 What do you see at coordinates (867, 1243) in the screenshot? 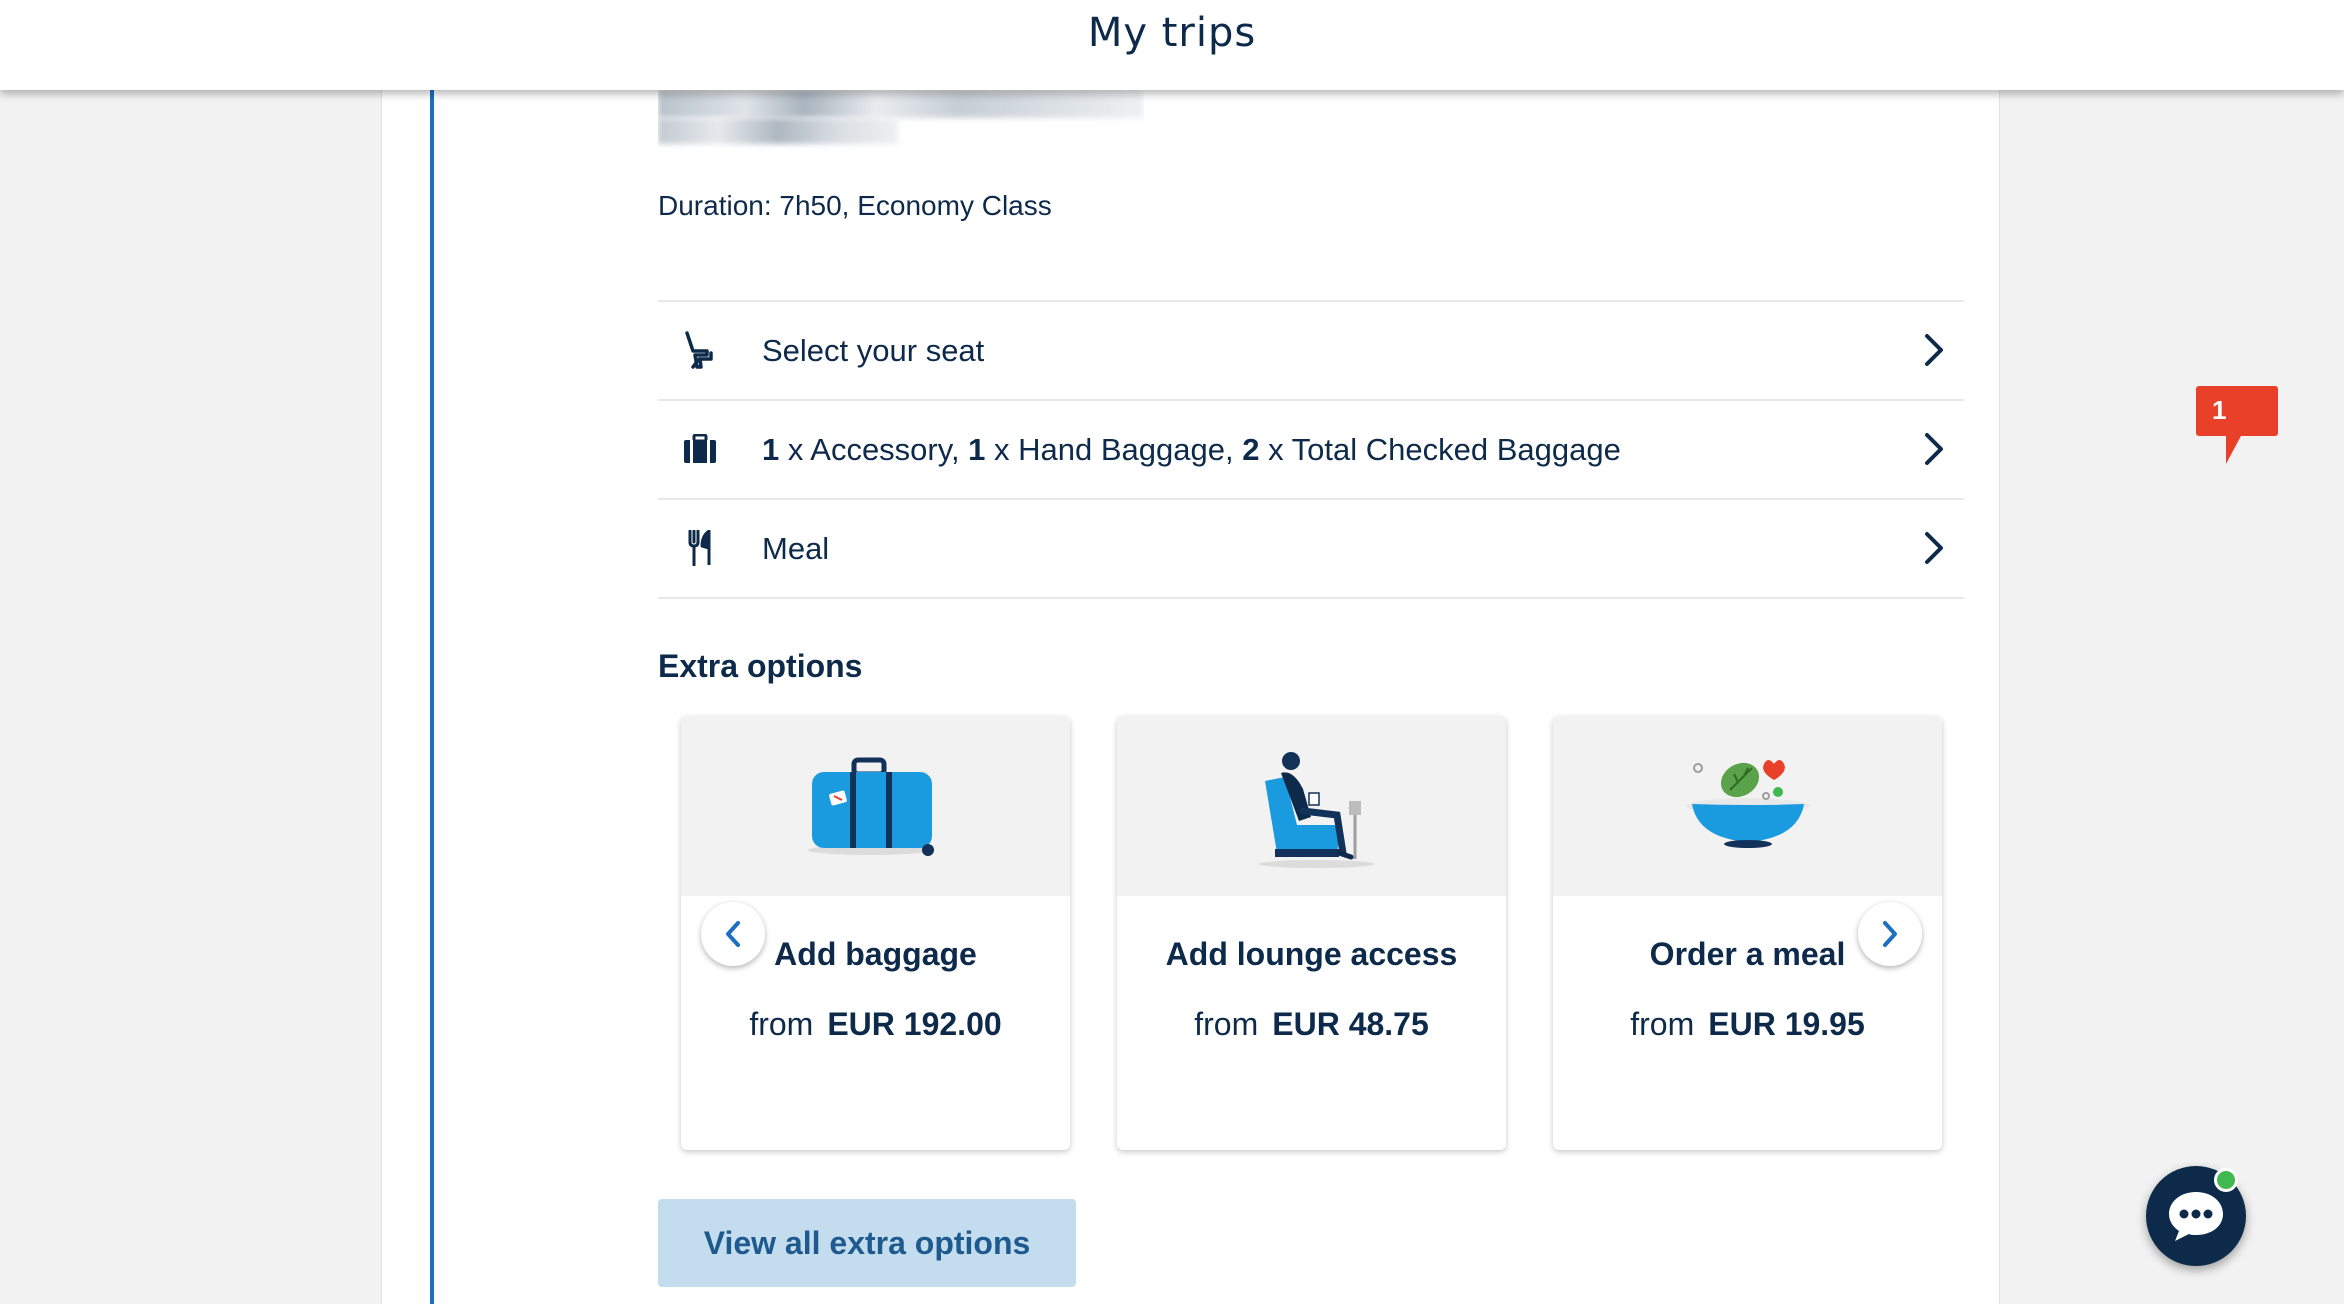
I see `view-all-extra-options-button: View all extra options` at bounding box center [867, 1243].